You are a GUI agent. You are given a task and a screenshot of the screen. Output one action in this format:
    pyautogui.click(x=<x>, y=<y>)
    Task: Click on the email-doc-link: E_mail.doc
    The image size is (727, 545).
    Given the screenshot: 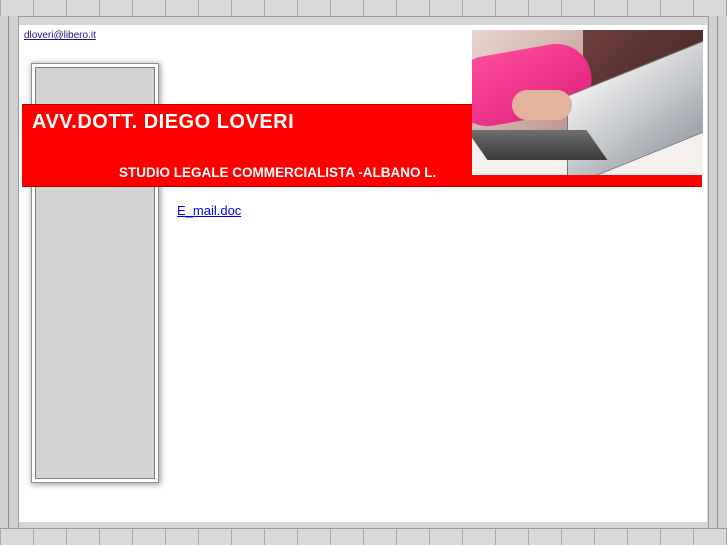 What is the action you would take?
    pyautogui.click(x=209, y=210)
    